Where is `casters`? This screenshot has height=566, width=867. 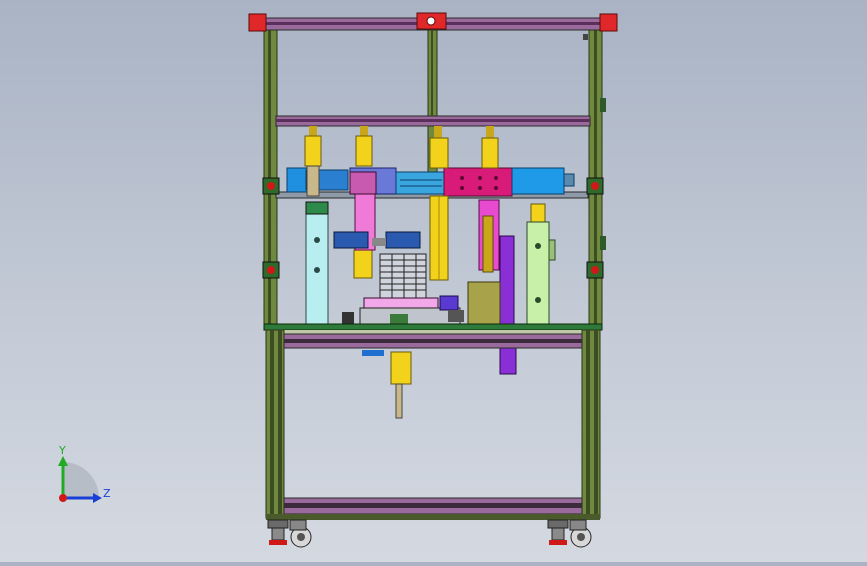 casters is located at coordinates (429, 533).